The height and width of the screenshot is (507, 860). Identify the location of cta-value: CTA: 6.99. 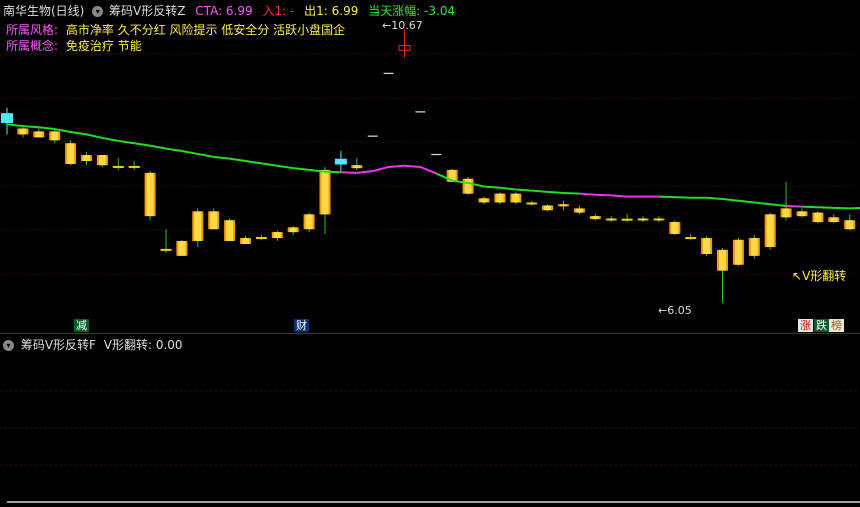
(224, 11).